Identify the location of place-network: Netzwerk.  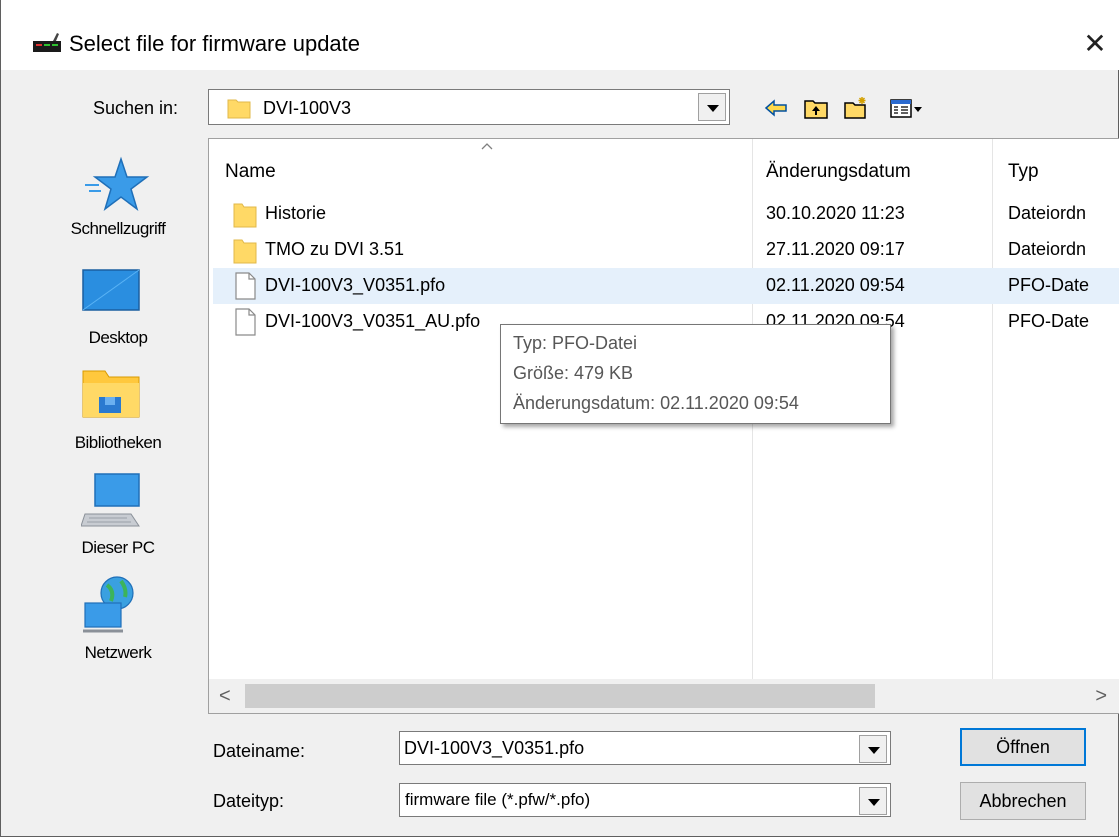
(118, 623).